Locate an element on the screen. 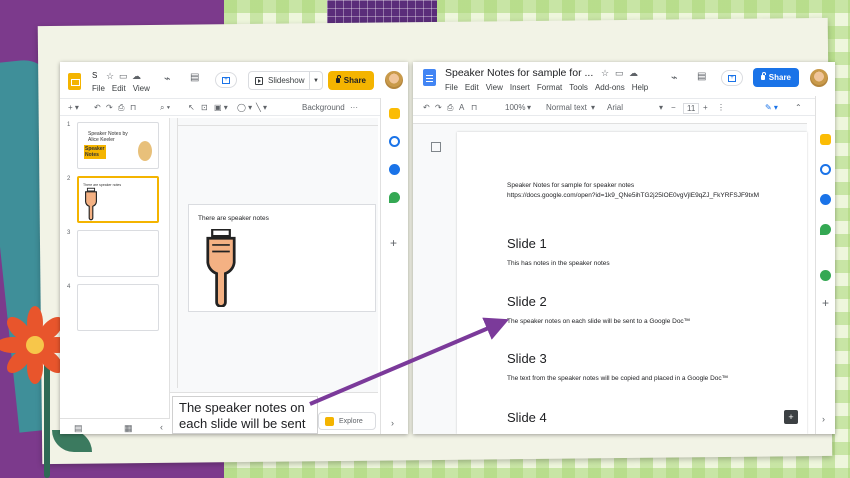 This screenshot has width=850, height=478. more-icon: ··· is located at coordinates (354, 107).